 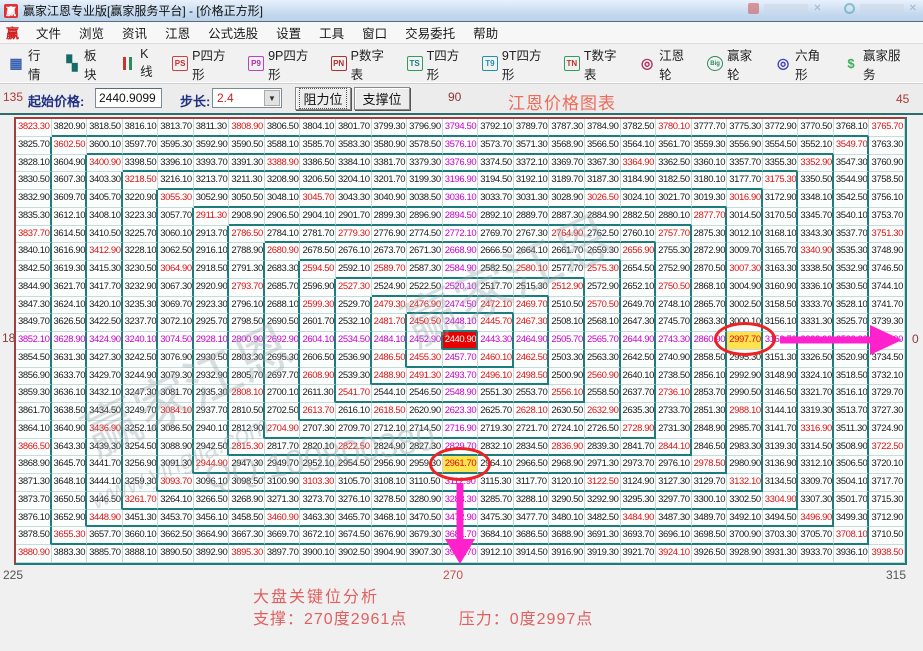 What do you see at coordinates (354, 554) in the screenshot?
I see `grid-cell: 3902.50` at bounding box center [354, 554].